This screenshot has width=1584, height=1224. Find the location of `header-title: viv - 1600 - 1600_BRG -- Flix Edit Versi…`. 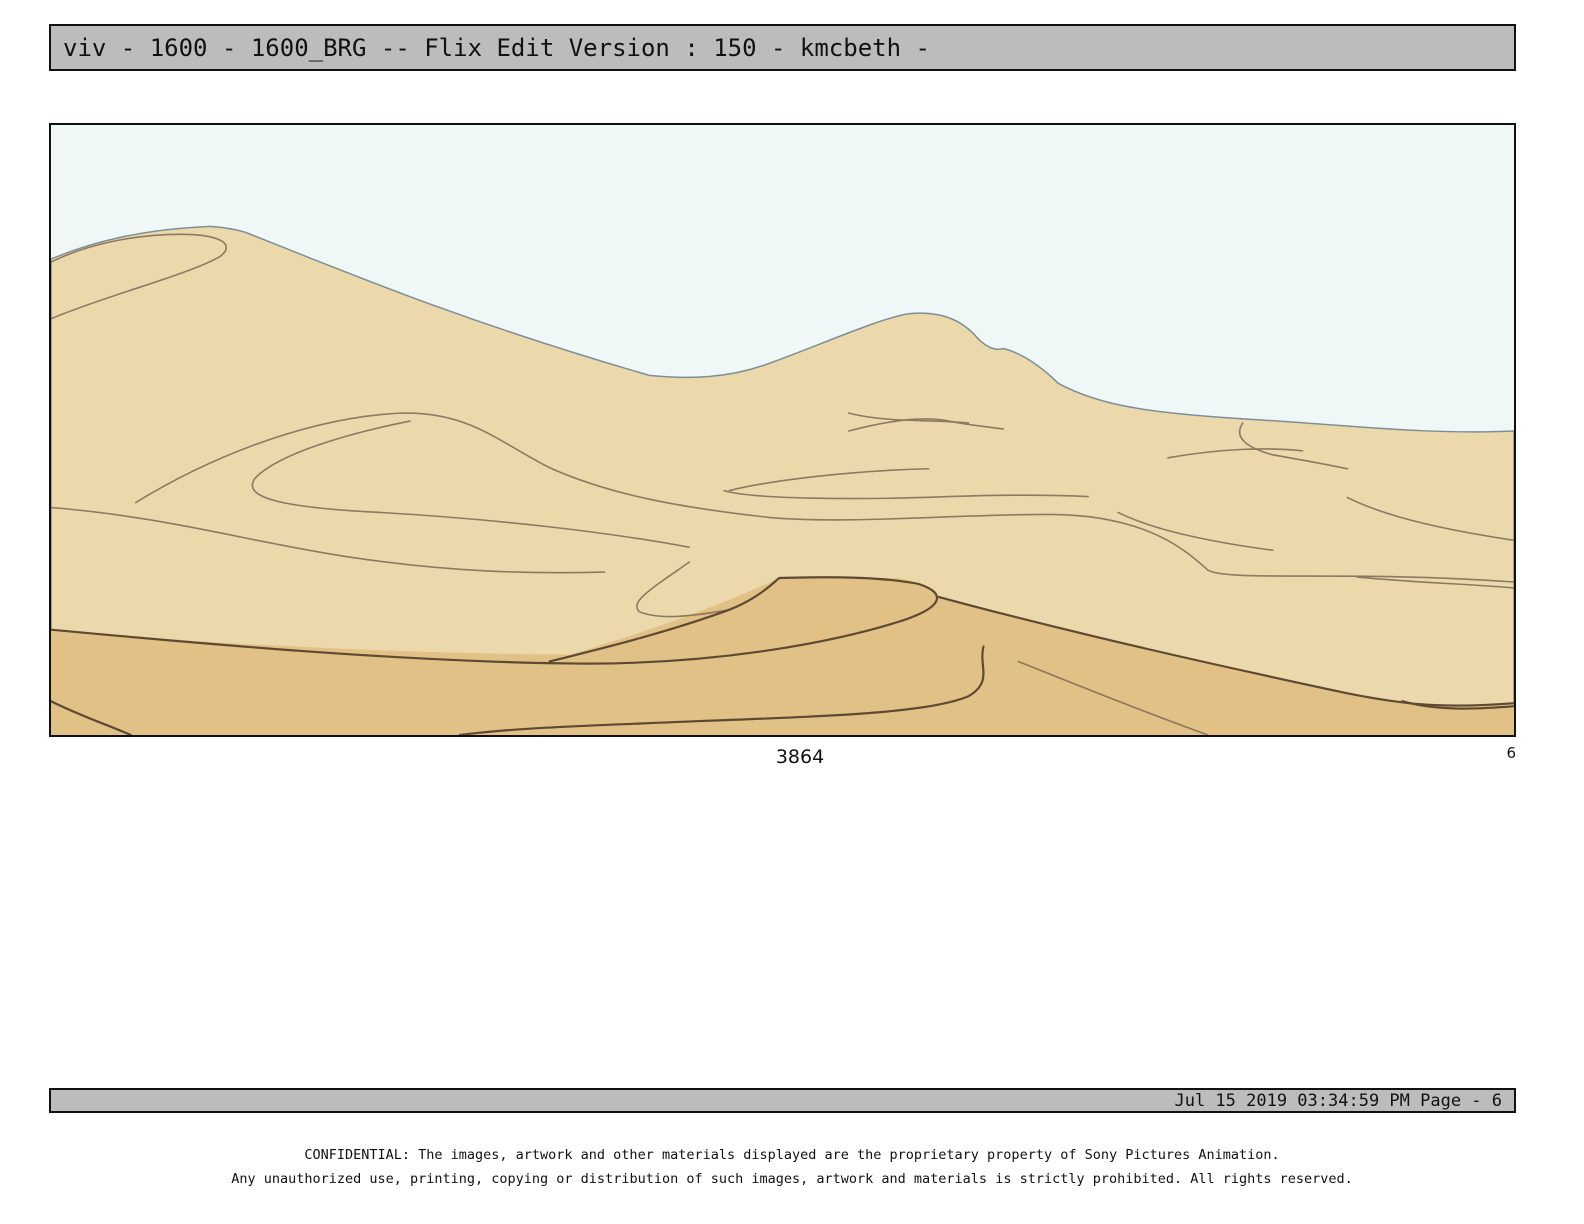

header-title: viv - 1600 - 1600_BRG -- Flix Edit Versi… is located at coordinates (496, 47).